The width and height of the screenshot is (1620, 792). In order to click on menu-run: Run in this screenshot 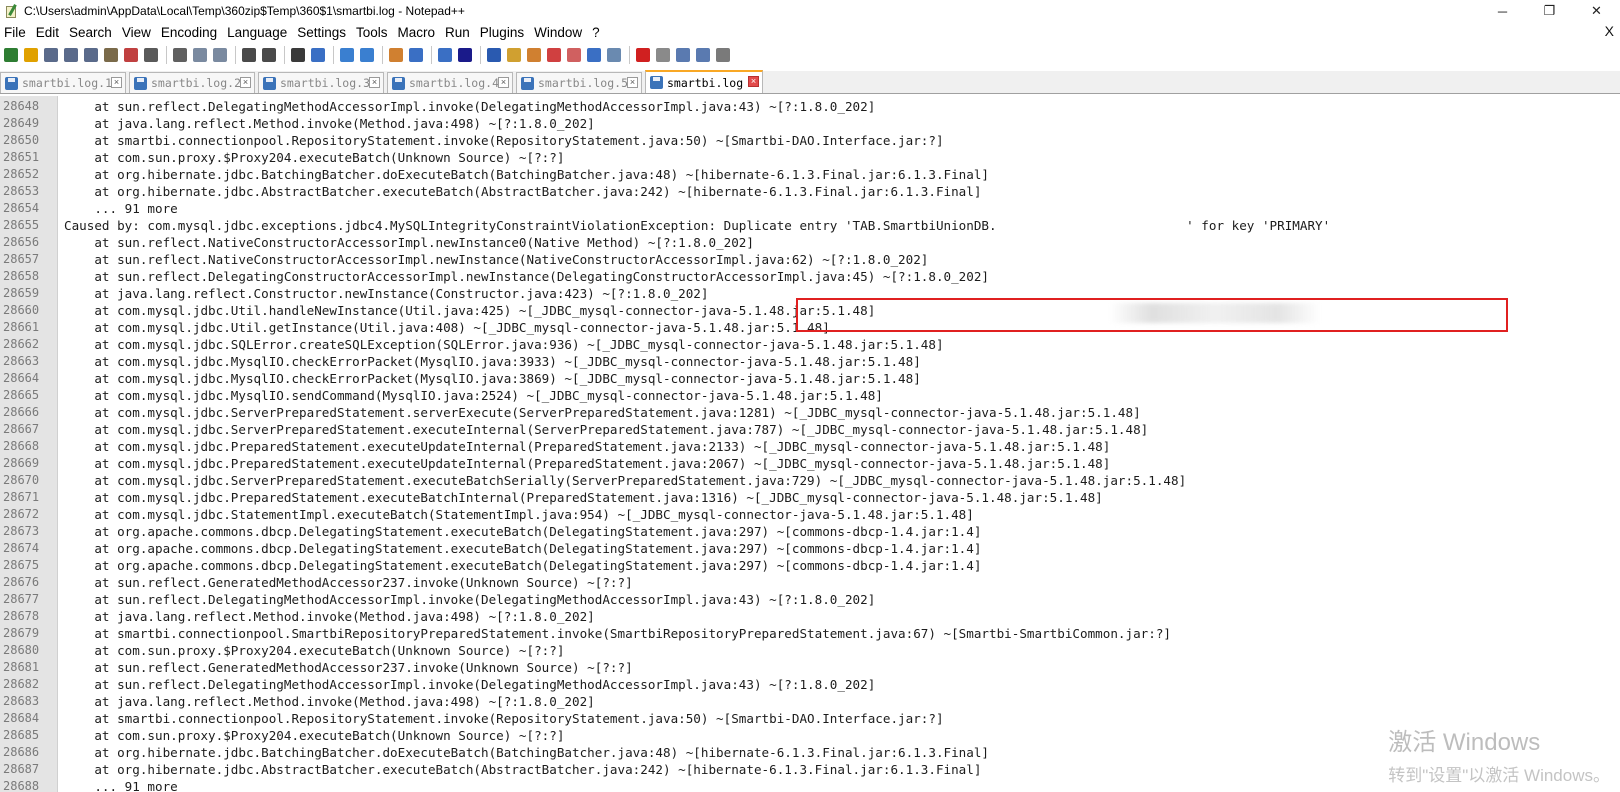, I will do `click(457, 32)`.